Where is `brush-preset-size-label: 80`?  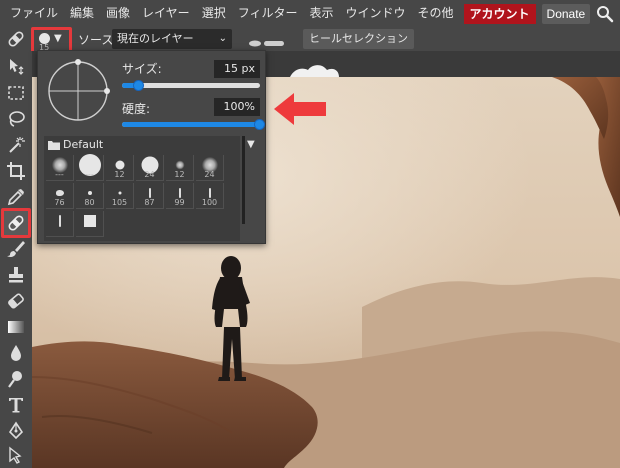
brush-preset-size-label: 80 is located at coordinates (89, 202).